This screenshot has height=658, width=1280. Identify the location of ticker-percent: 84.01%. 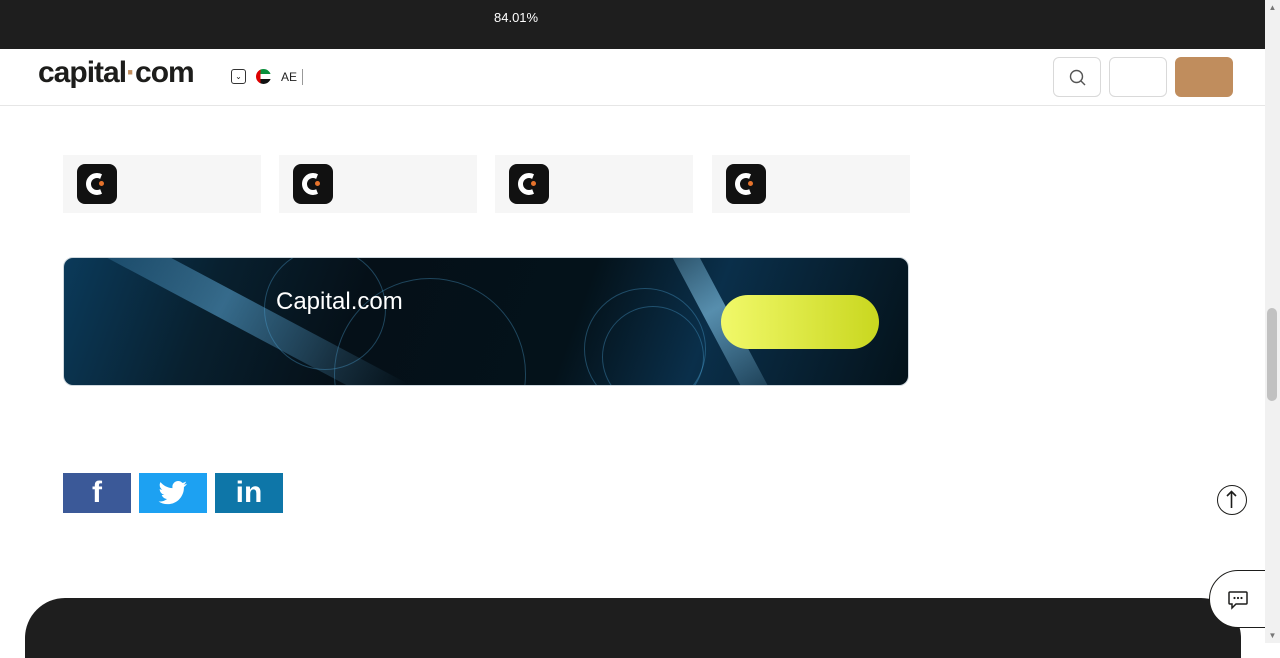
(516, 17).